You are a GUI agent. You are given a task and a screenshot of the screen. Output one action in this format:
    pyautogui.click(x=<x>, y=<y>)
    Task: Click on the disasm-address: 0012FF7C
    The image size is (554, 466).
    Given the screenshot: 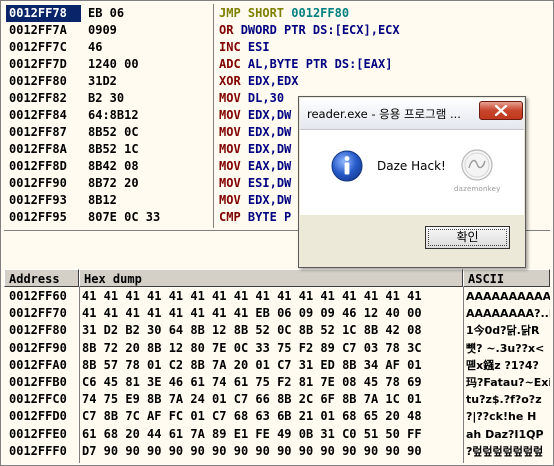 What is the action you would take?
    pyautogui.click(x=38, y=47)
    